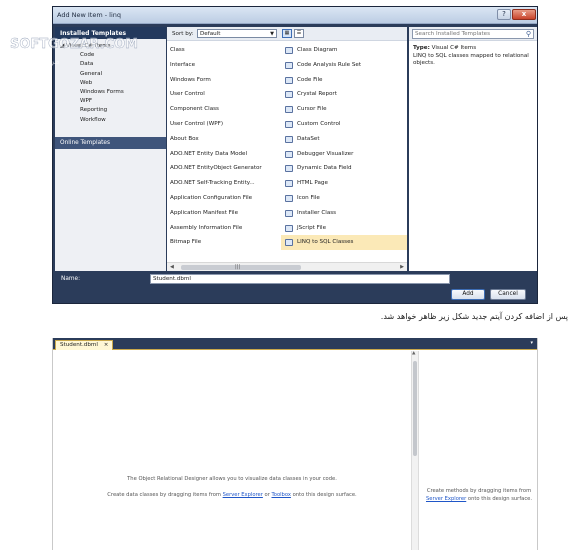  I want to click on template-item: Cursor File, so click(344, 109).